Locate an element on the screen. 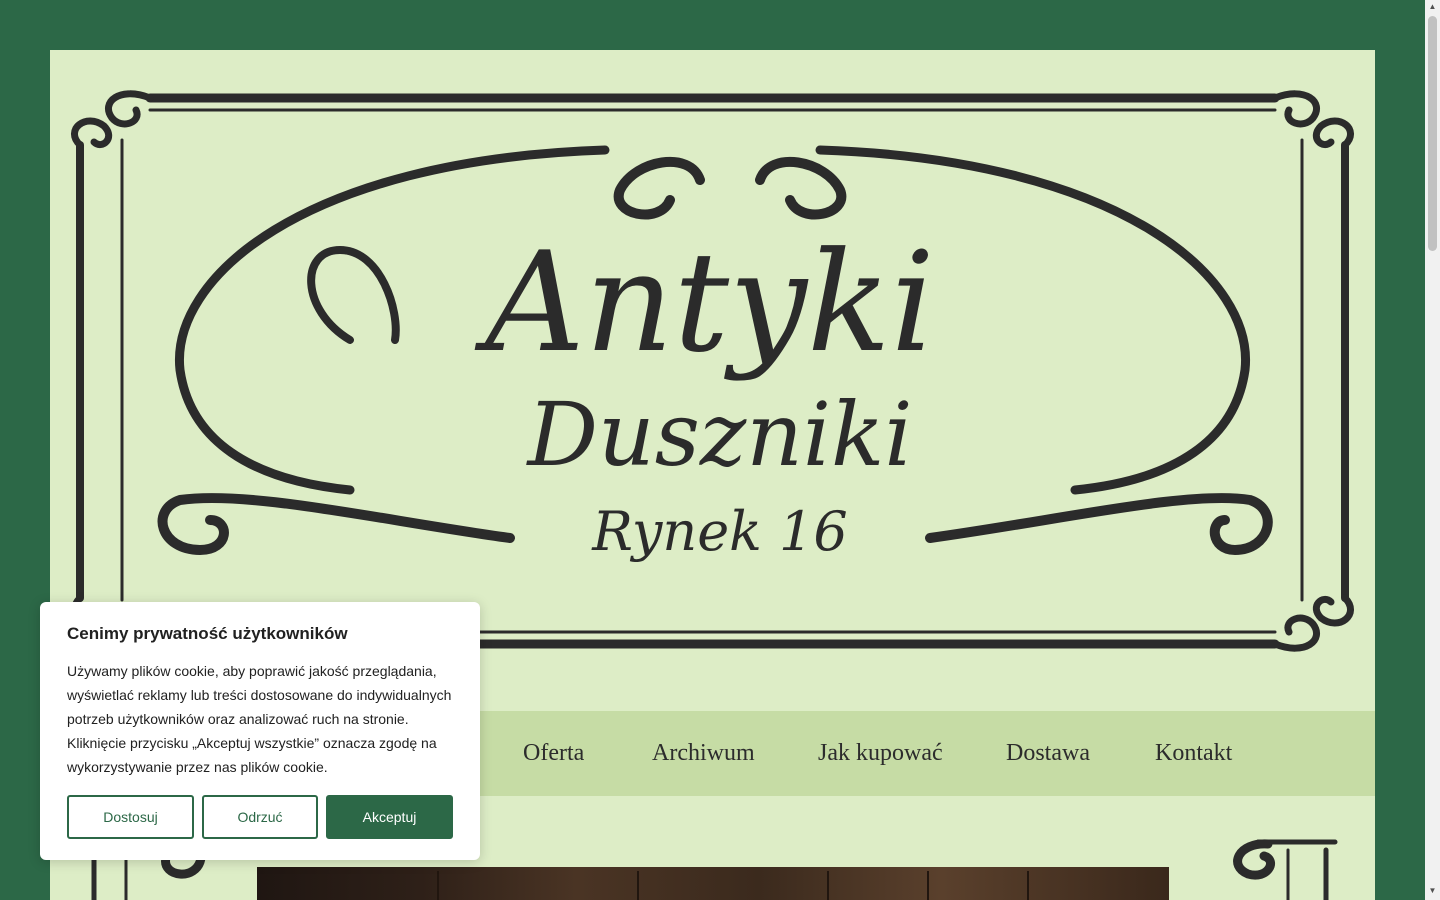 Image resolution: width=1440 pixels, height=900 pixels. scrollbar: ▲ ▼ is located at coordinates (1432, 450).